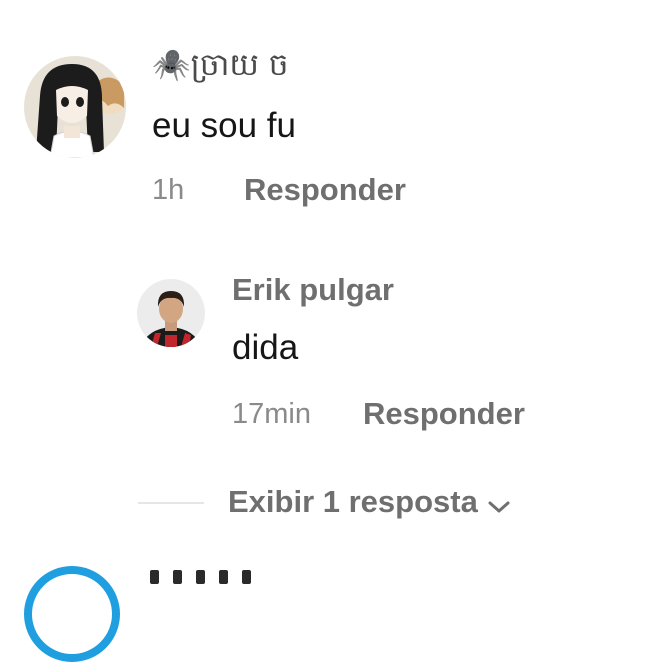 Image resolution: width=648 pixels, height=662 pixels. I want to click on chevron-down-icon, so click(499, 504).